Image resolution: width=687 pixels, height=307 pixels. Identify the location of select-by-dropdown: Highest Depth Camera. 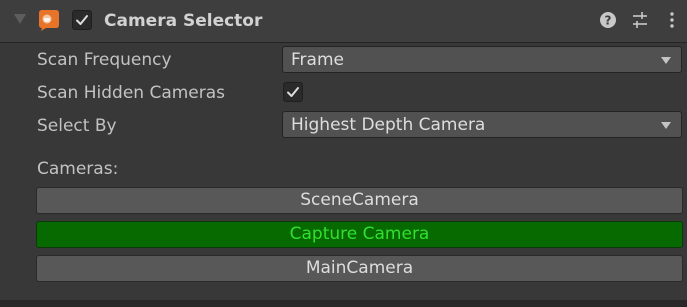
(482, 124).